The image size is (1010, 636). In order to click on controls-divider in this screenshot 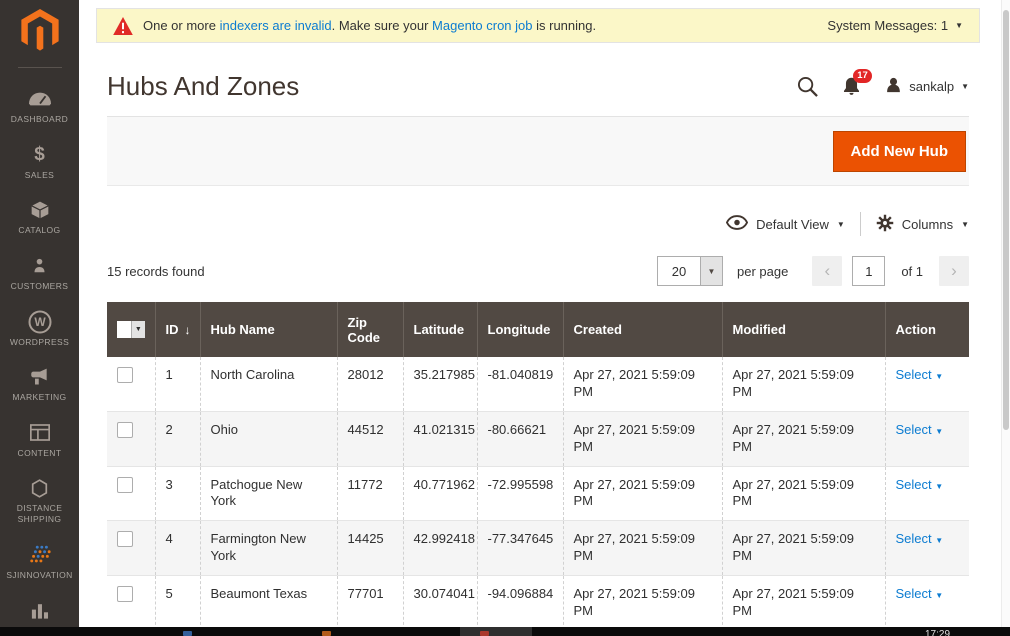, I will do `click(860, 224)`.